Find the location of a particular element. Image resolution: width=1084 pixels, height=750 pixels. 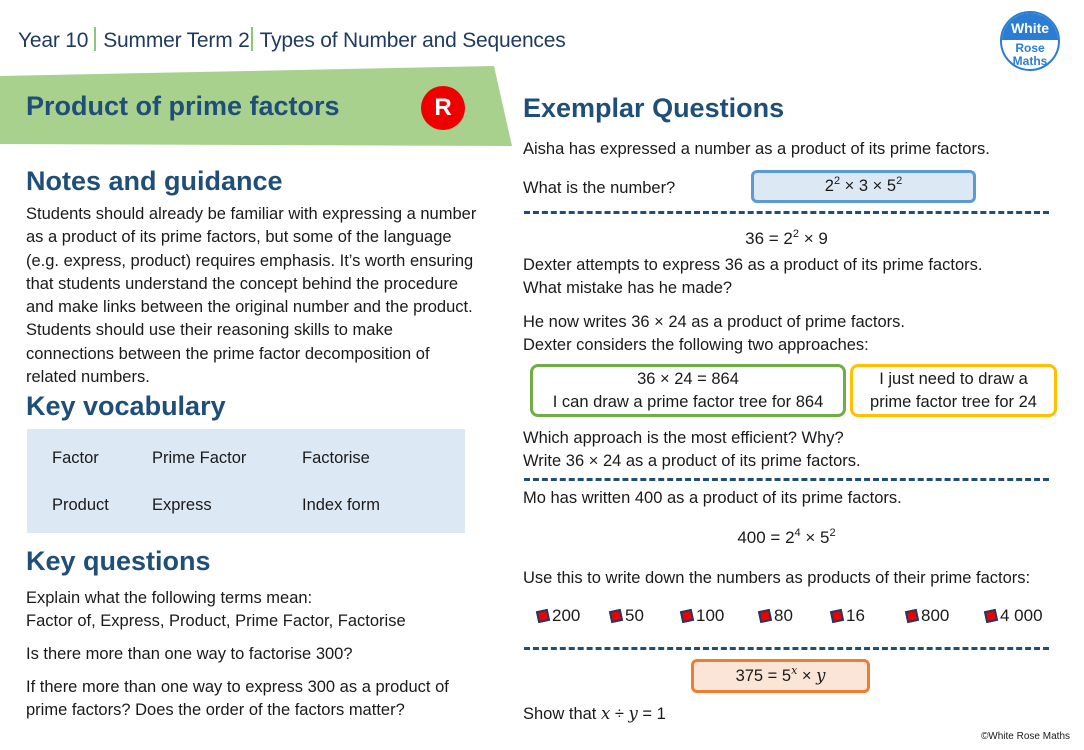

number-item: 200 is located at coordinates (558, 616).